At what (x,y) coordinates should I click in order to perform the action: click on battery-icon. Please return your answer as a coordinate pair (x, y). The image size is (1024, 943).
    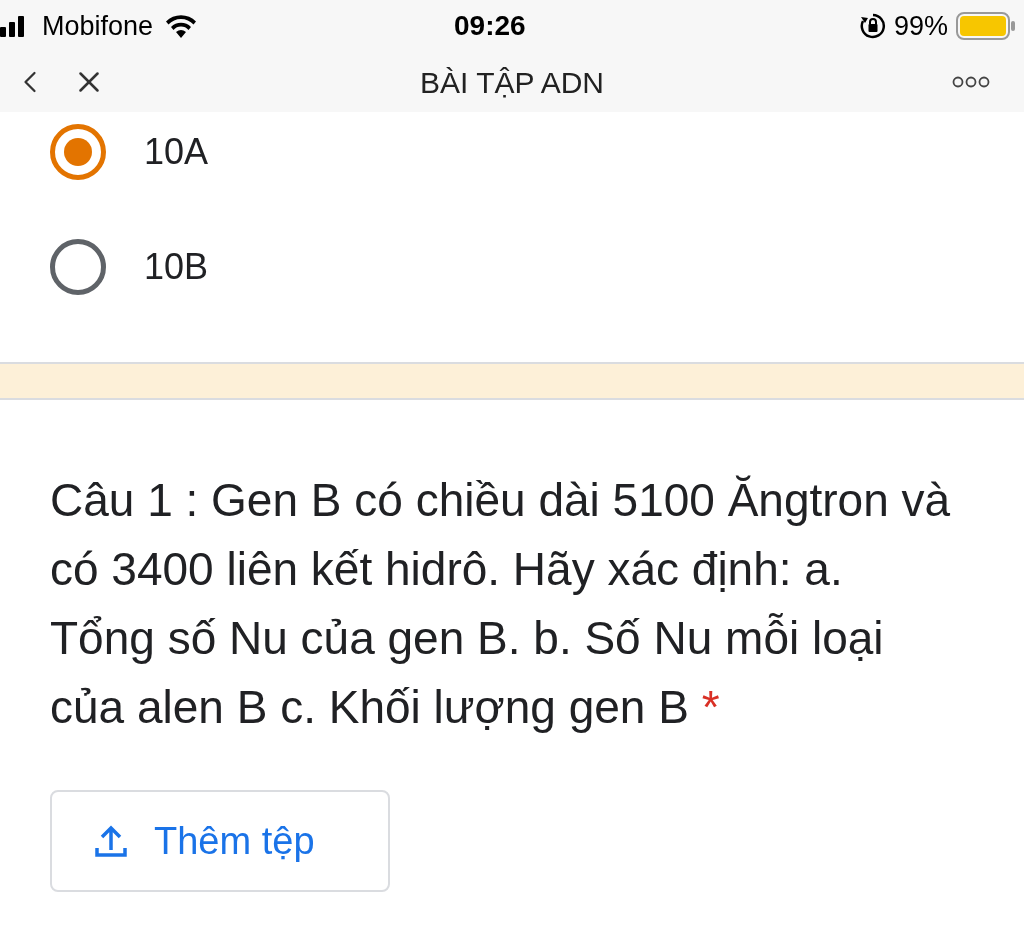
    Looking at the image, I should click on (986, 26).